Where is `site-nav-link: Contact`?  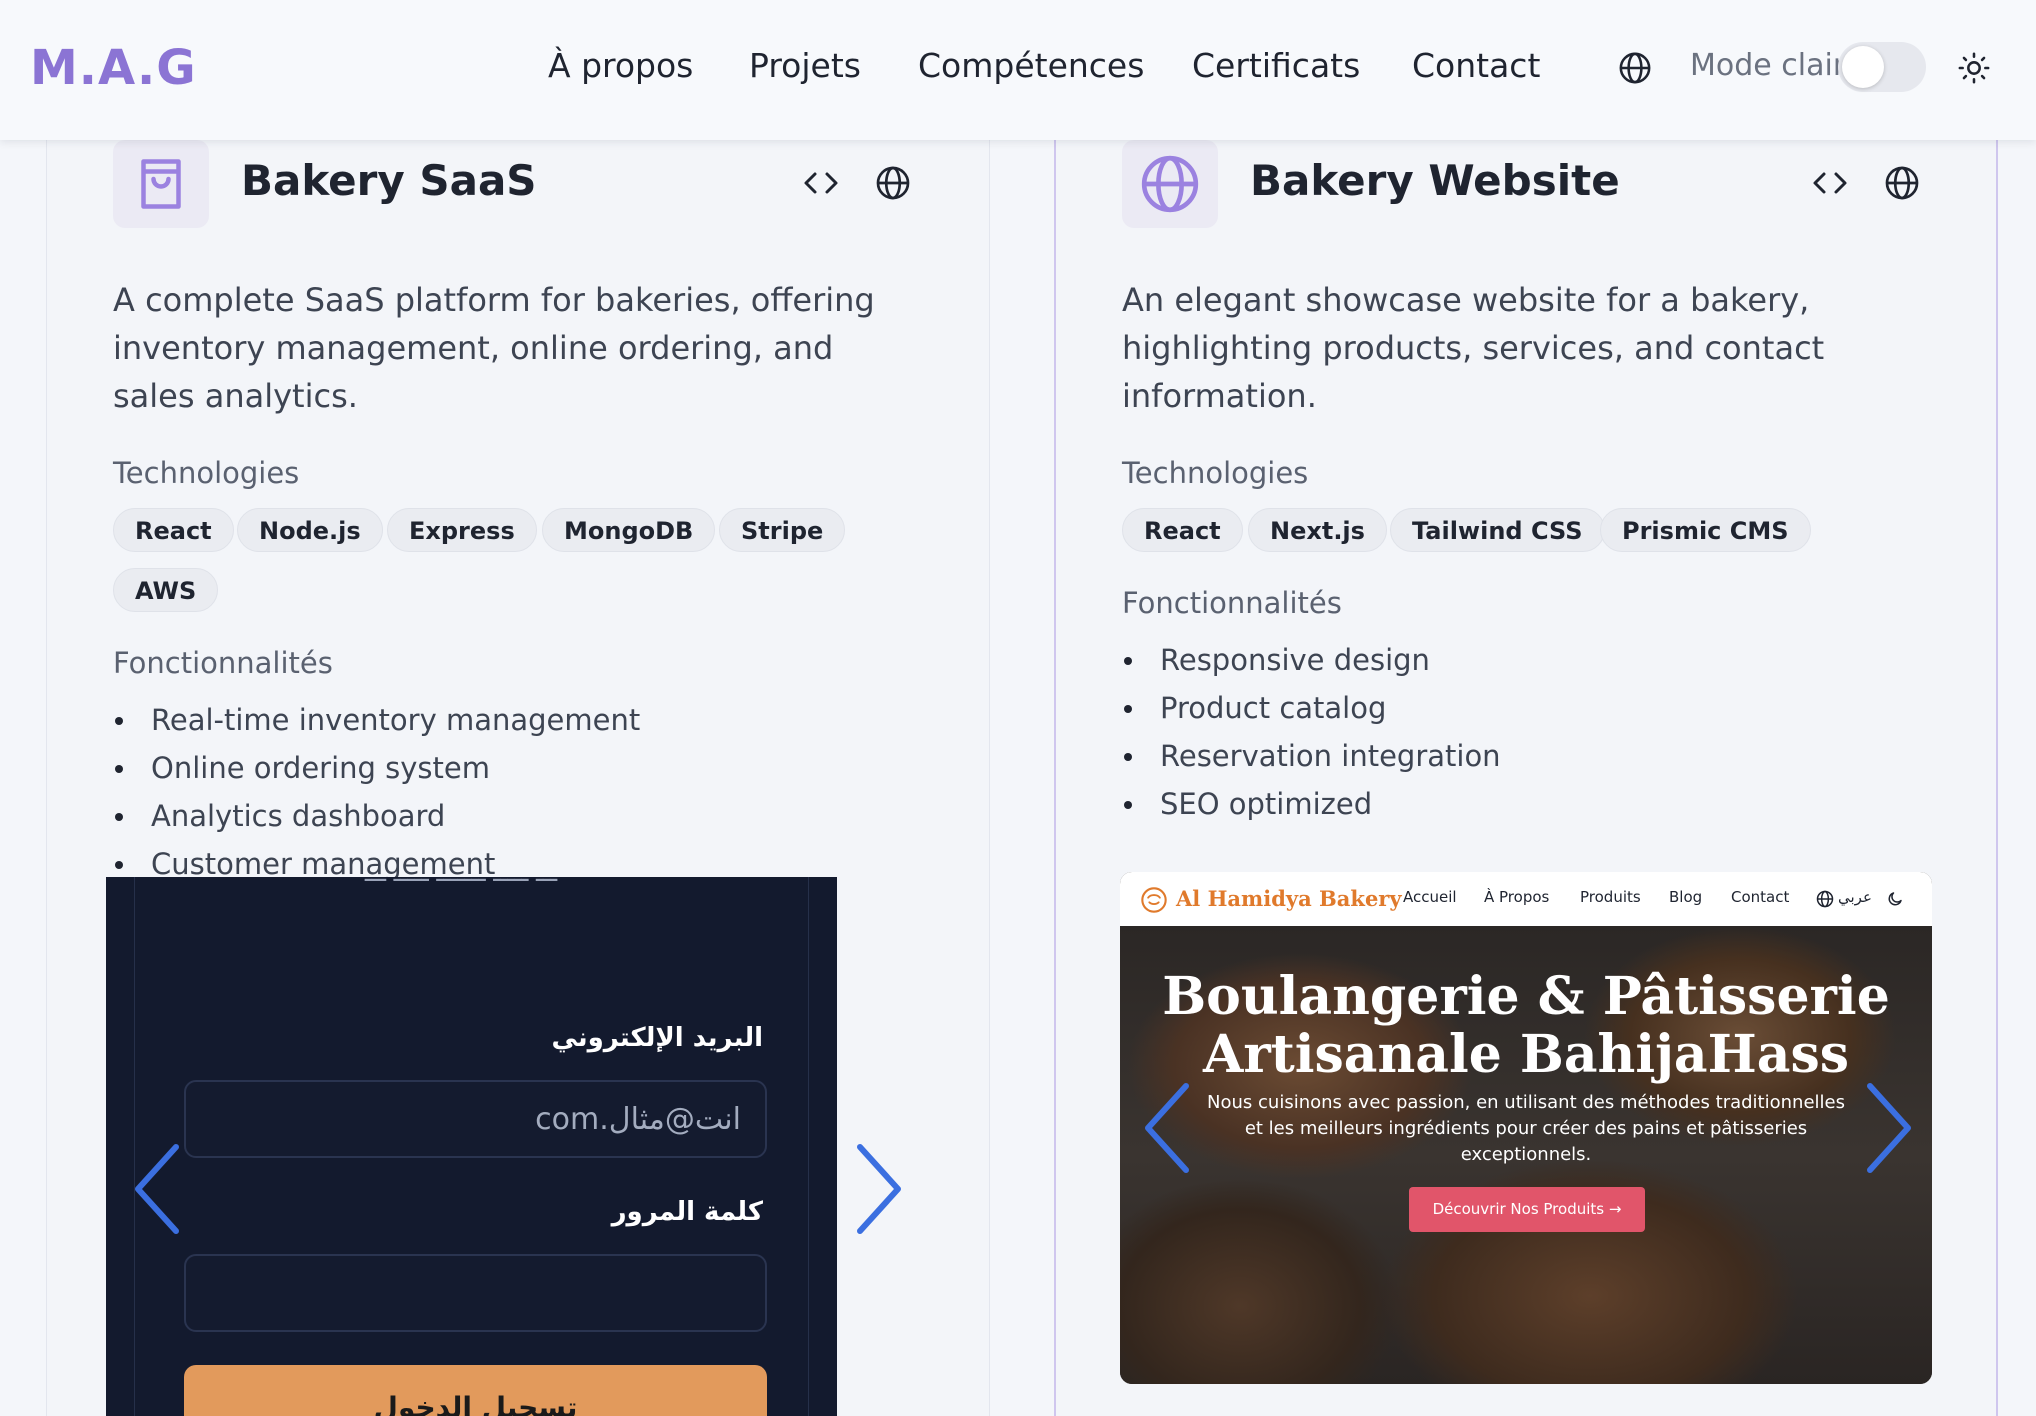
site-nav-link: Contact is located at coordinates (1760, 897).